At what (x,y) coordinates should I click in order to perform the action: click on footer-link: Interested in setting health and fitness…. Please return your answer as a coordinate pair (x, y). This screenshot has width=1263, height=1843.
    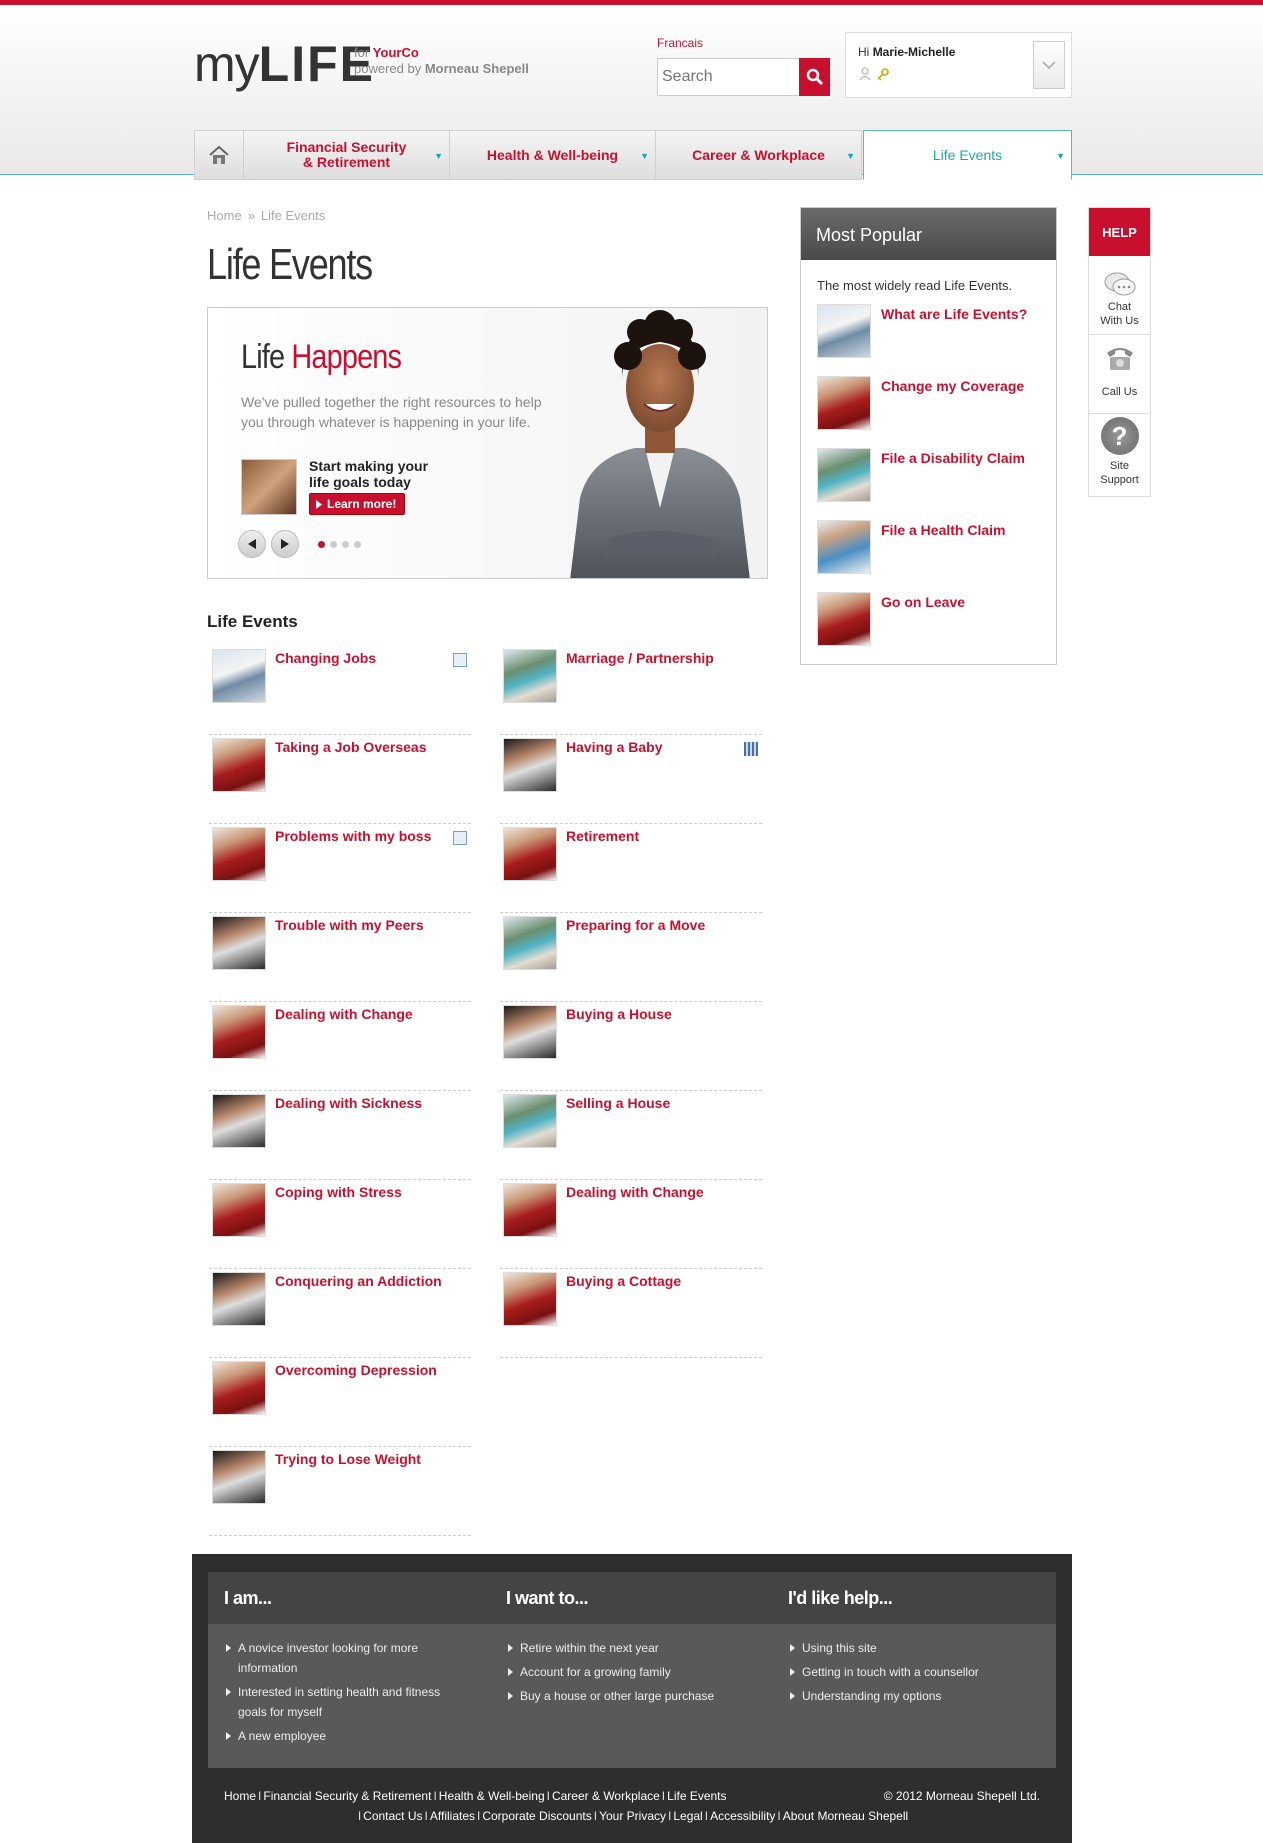
    Looking at the image, I should click on (344, 1702).